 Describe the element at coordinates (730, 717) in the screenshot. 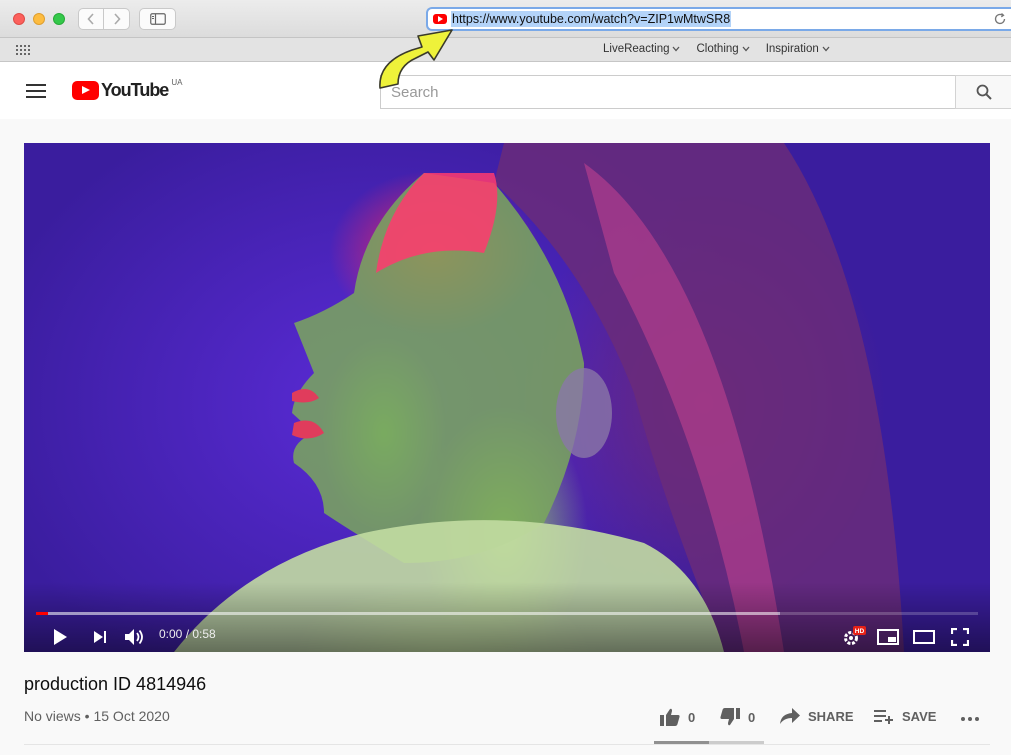

I see `thumbs-down-icon` at that location.